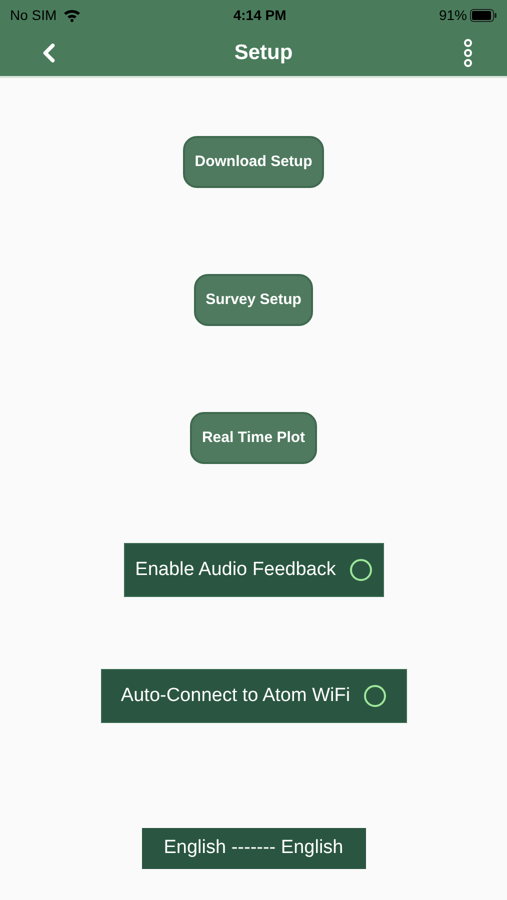 The height and width of the screenshot is (900, 507). What do you see at coordinates (235, 696) in the screenshot?
I see `toggle-label: Auto-Connect to Atom WiFi` at bounding box center [235, 696].